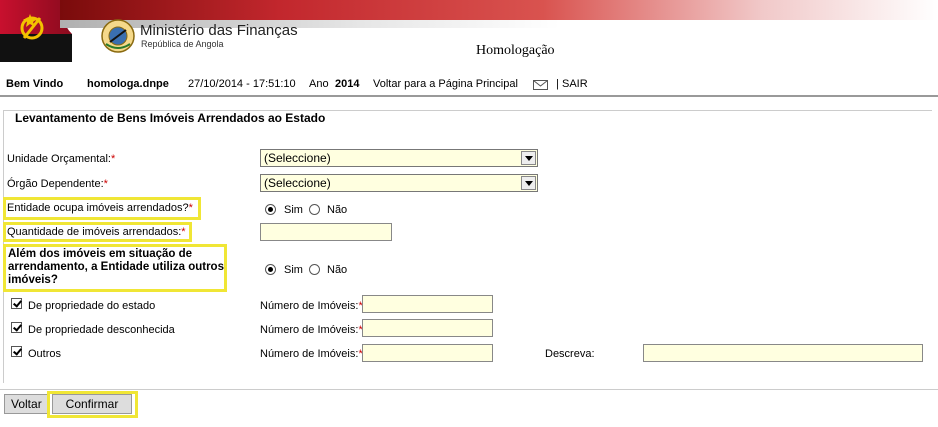 The height and width of the screenshot is (427, 938). Describe the element at coordinates (128, 84) in the screenshot. I see `username: homologa.dnpe` at that location.